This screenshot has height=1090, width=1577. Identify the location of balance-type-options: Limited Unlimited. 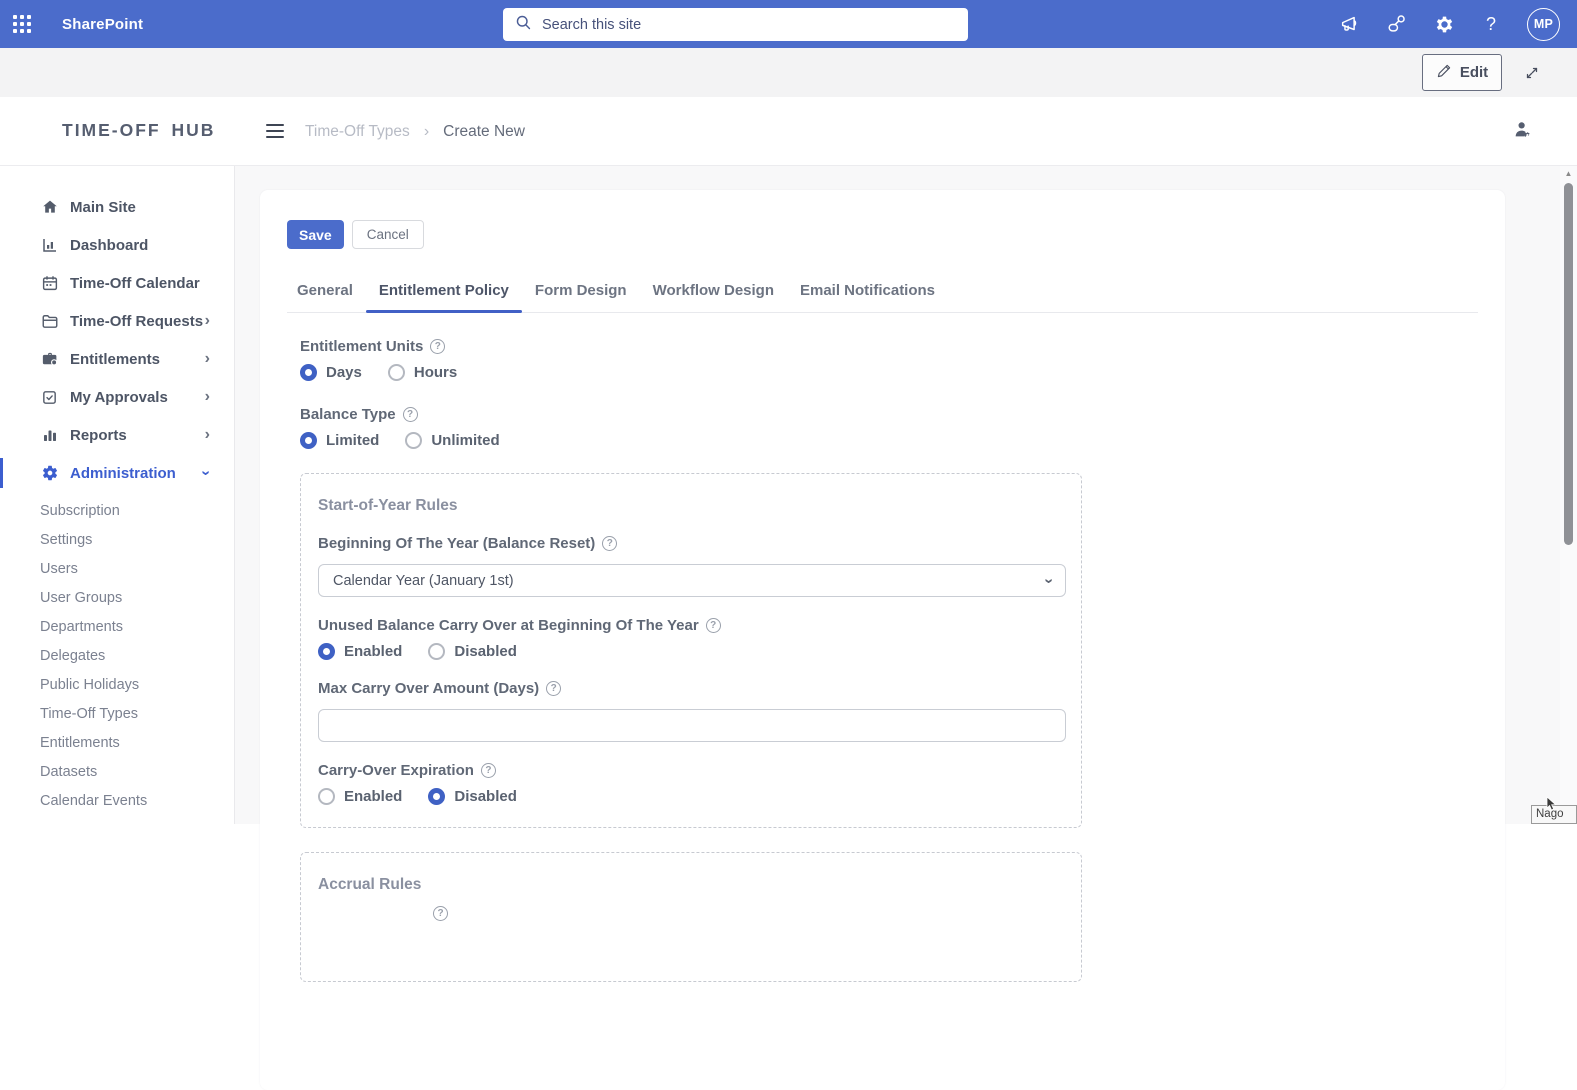
(889, 440).